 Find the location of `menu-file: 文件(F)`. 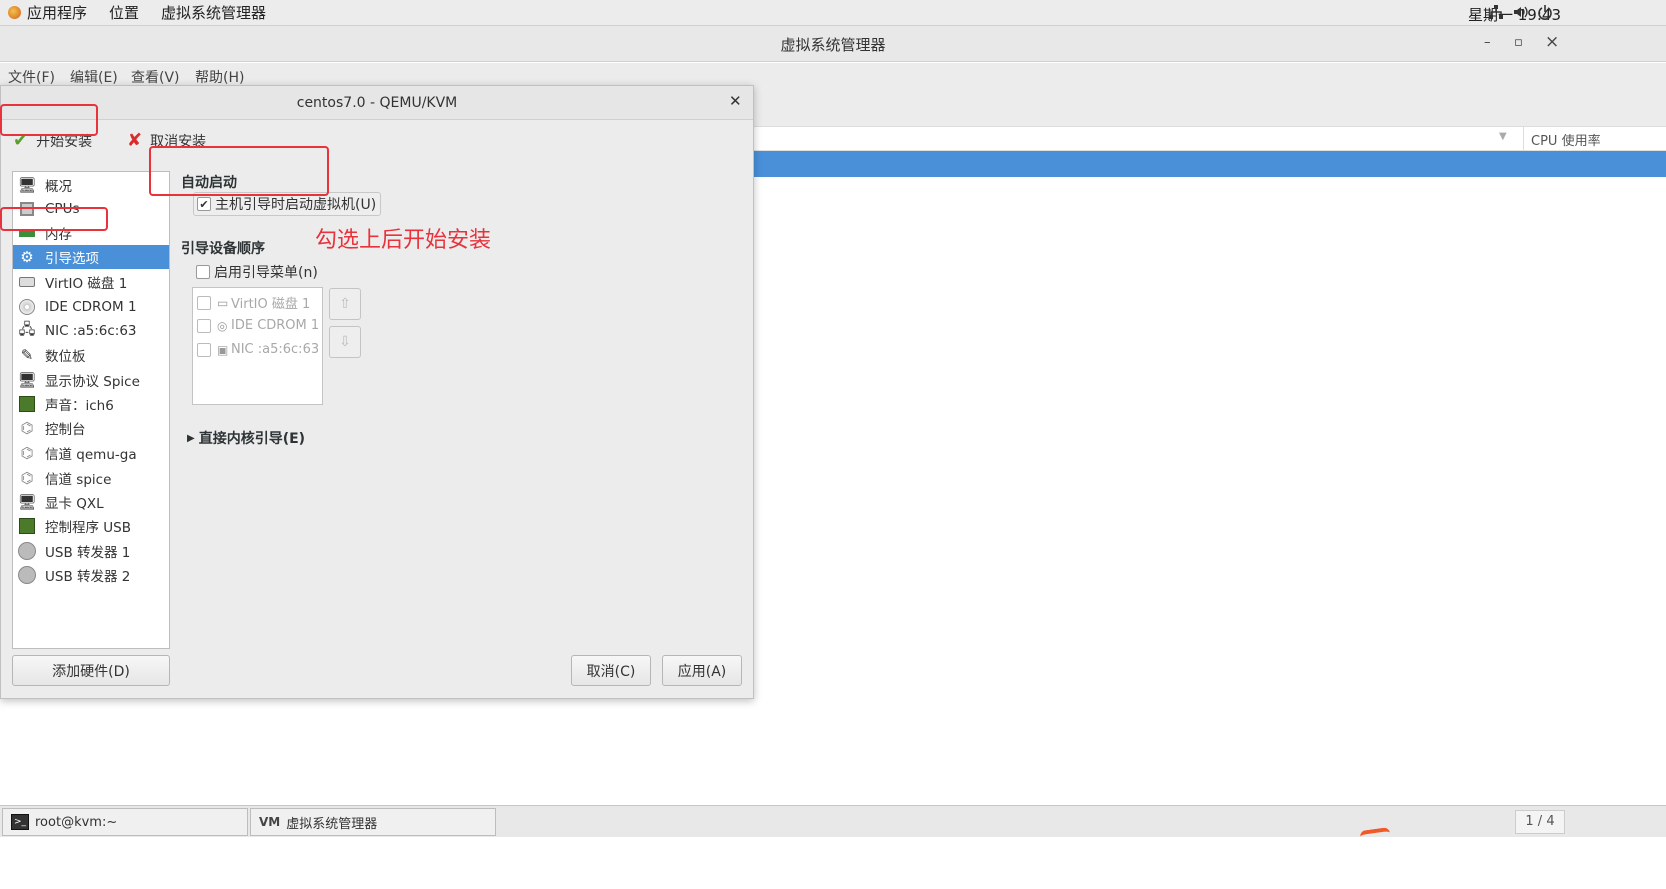

menu-file: 文件(F) is located at coordinates (31, 77).